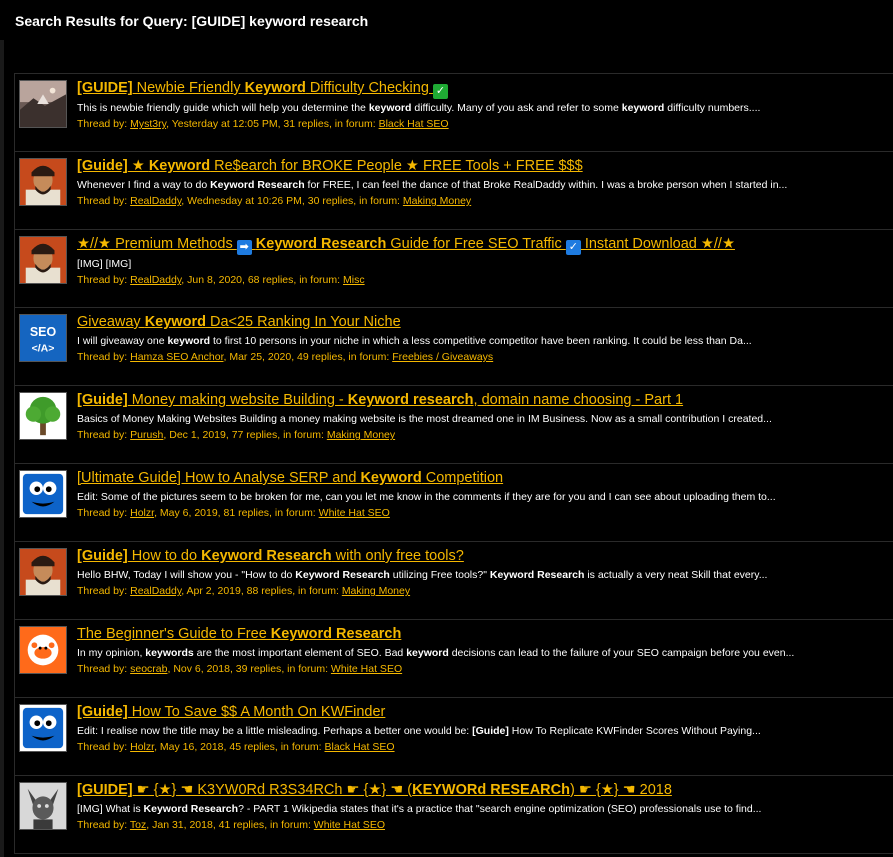  What do you see at coordinates (247, 124) in the screenshot?
I see `thread-details: , Yesterday at 12:05 PM, 31 replies` at bounding box center [247, 124].